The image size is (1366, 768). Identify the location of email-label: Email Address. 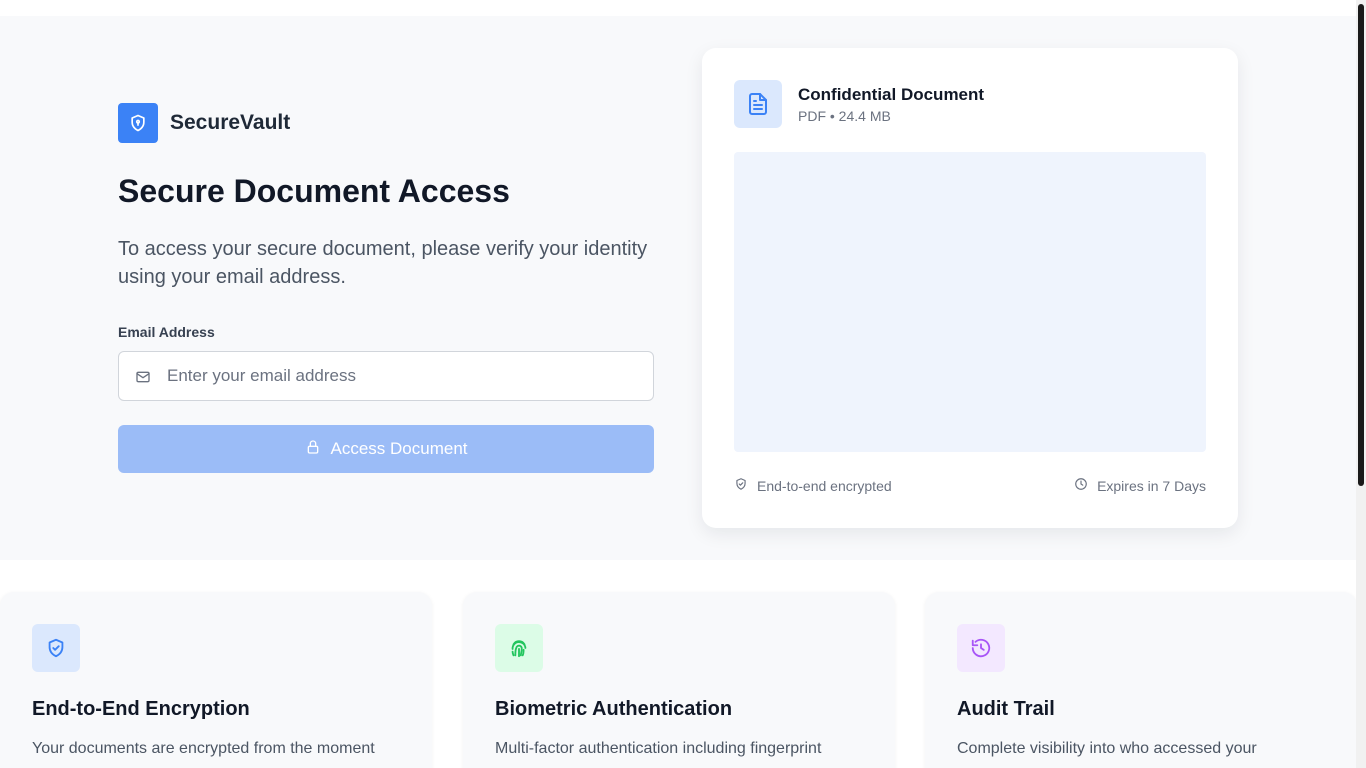
(166, 332).